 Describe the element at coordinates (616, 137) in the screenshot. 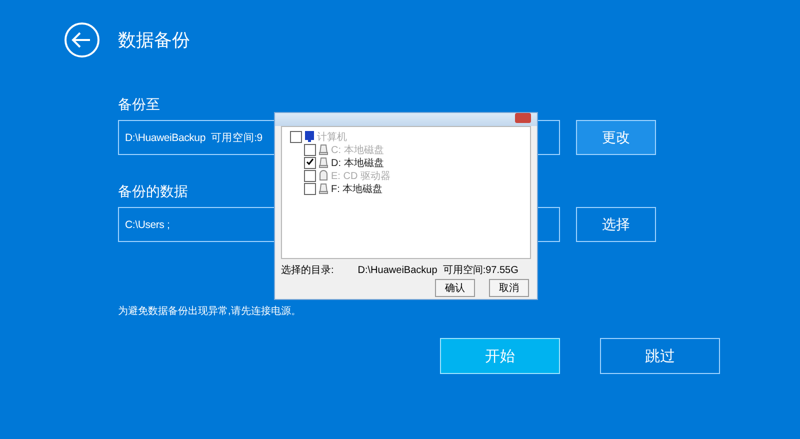

I see `change-button: 更改` at that location.